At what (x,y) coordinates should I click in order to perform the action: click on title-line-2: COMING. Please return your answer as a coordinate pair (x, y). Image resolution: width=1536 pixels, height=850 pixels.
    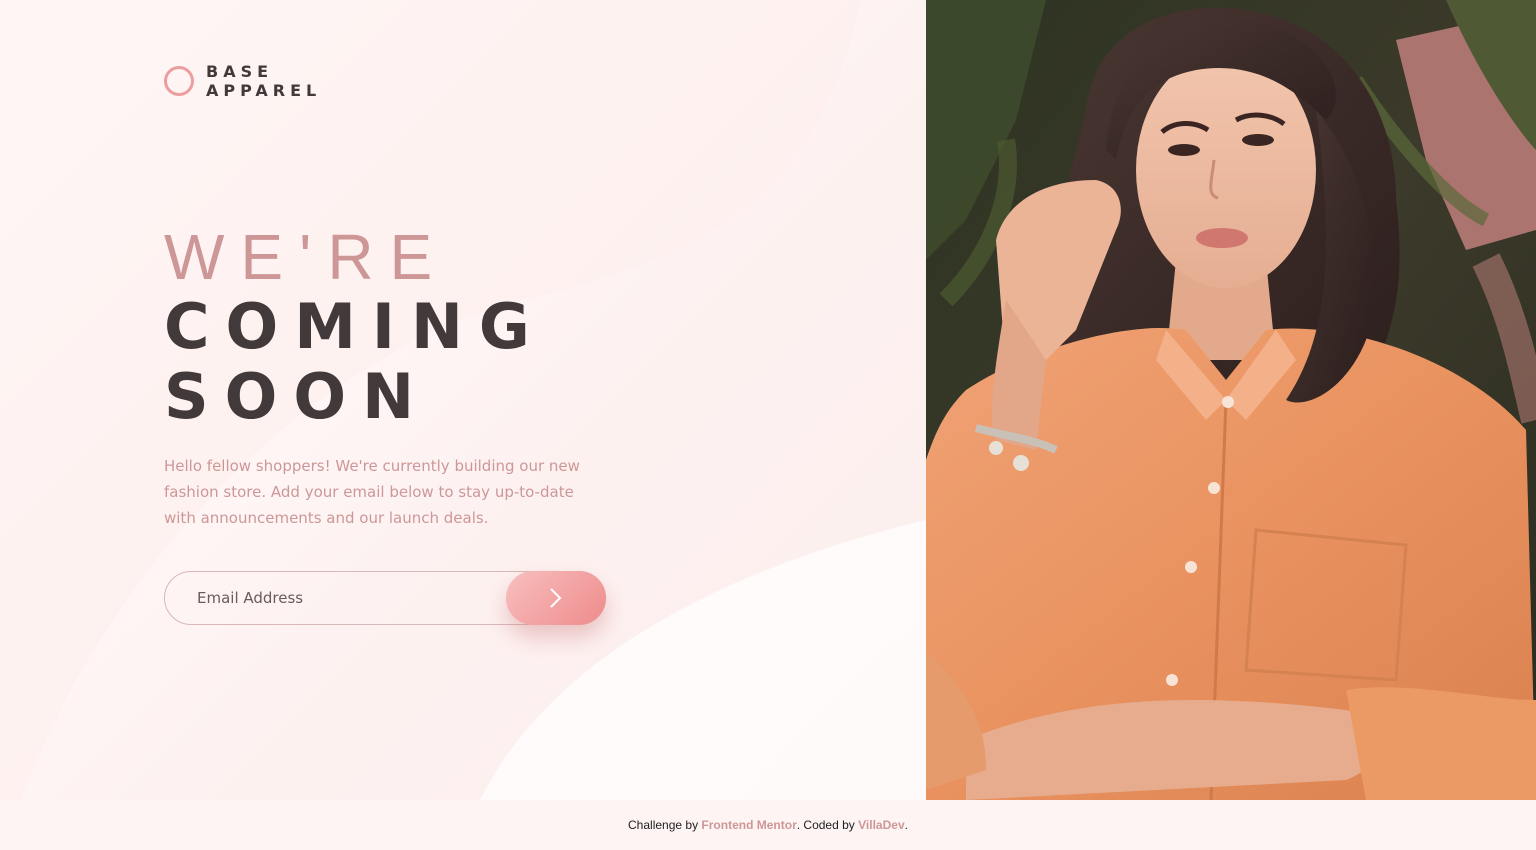
    Looking at the image, I should click on (355, 326).